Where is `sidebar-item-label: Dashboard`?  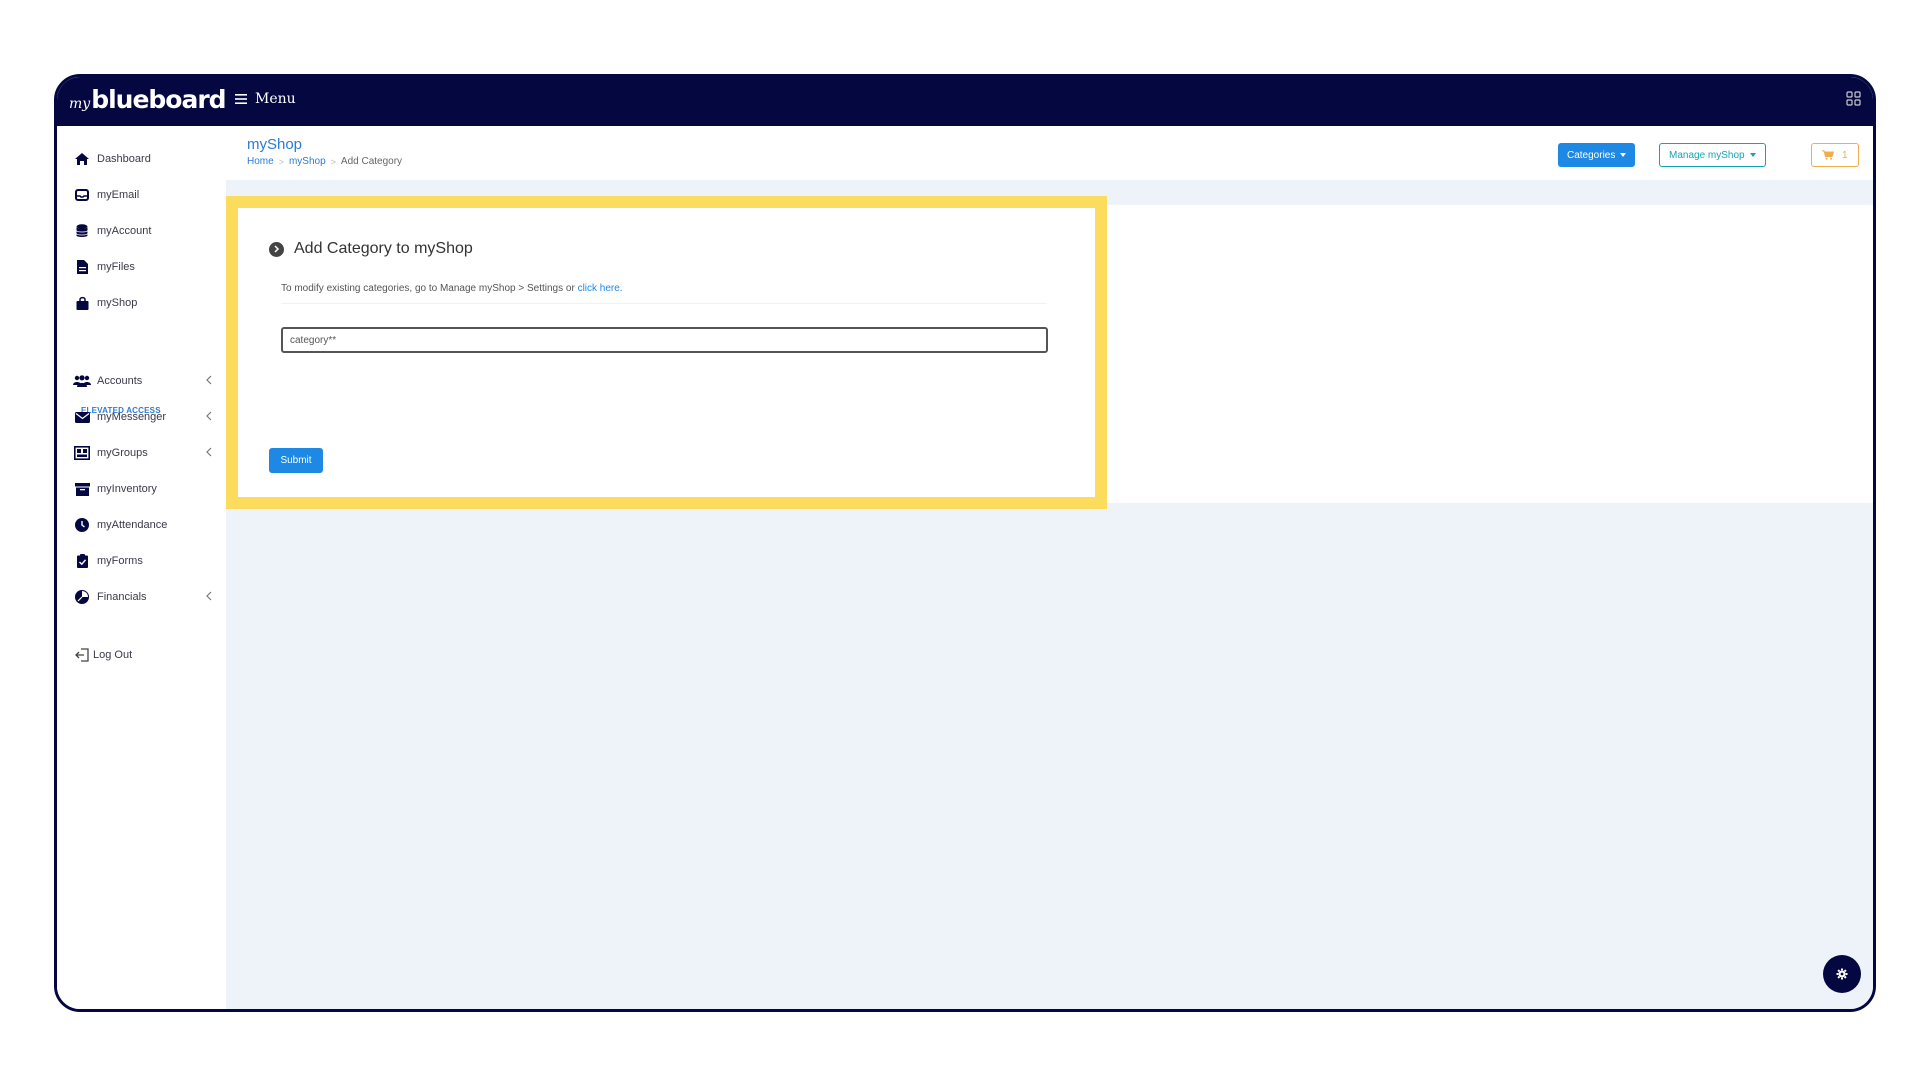 sidebar-item-label: Dashboard is located at coordinates (124, 159).